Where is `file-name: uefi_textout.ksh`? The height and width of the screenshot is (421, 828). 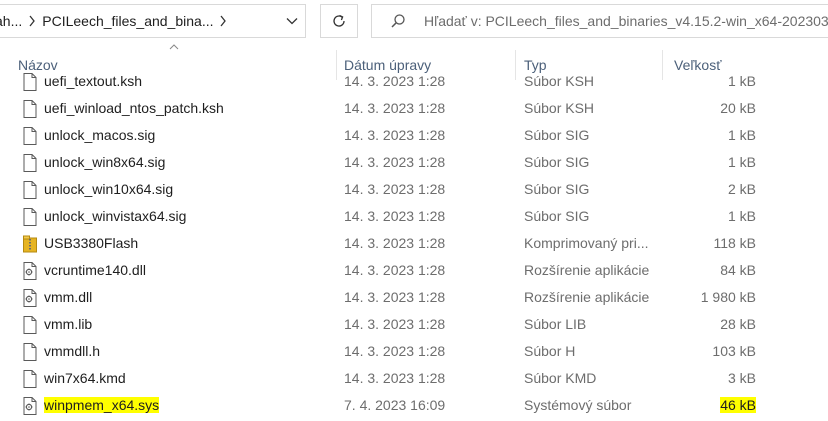 file-name: uefi_textout.ksh is located at coordinates (93, 81).